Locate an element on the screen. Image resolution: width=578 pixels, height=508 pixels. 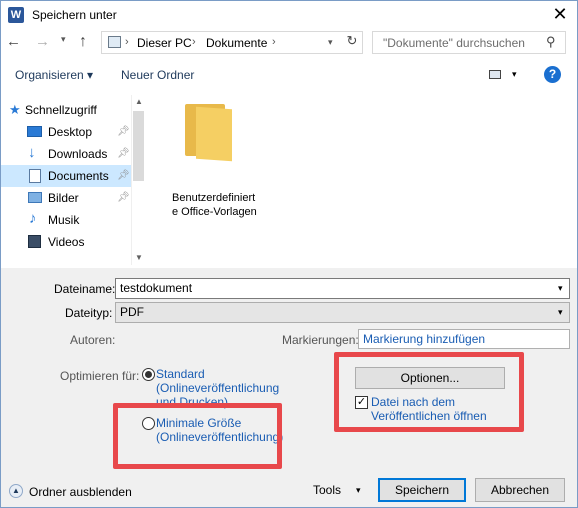
organize-button: Organisieren ▾ is located at coordinates (54, 75).